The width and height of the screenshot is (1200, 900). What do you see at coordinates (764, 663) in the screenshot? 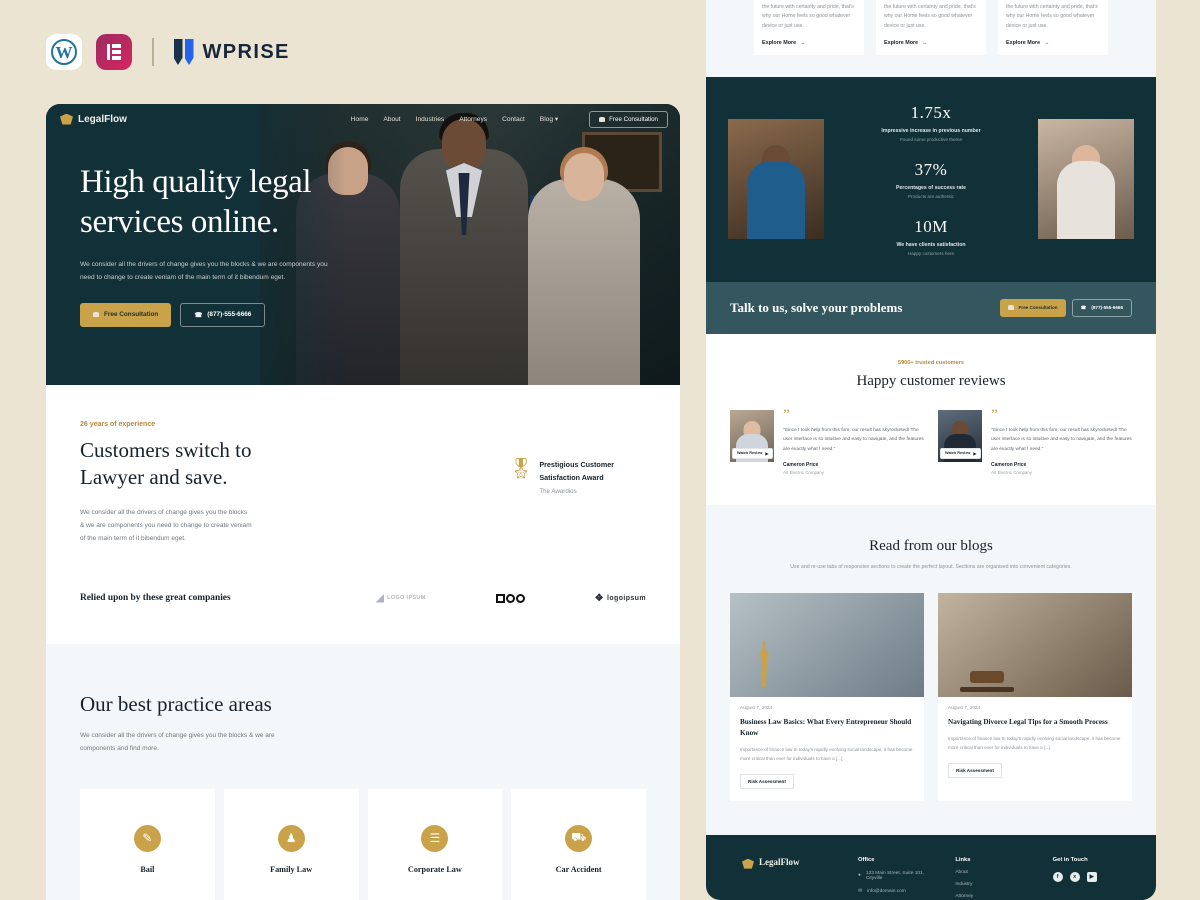
I see `justice-statue-decor` at bounding box center [764, 663].